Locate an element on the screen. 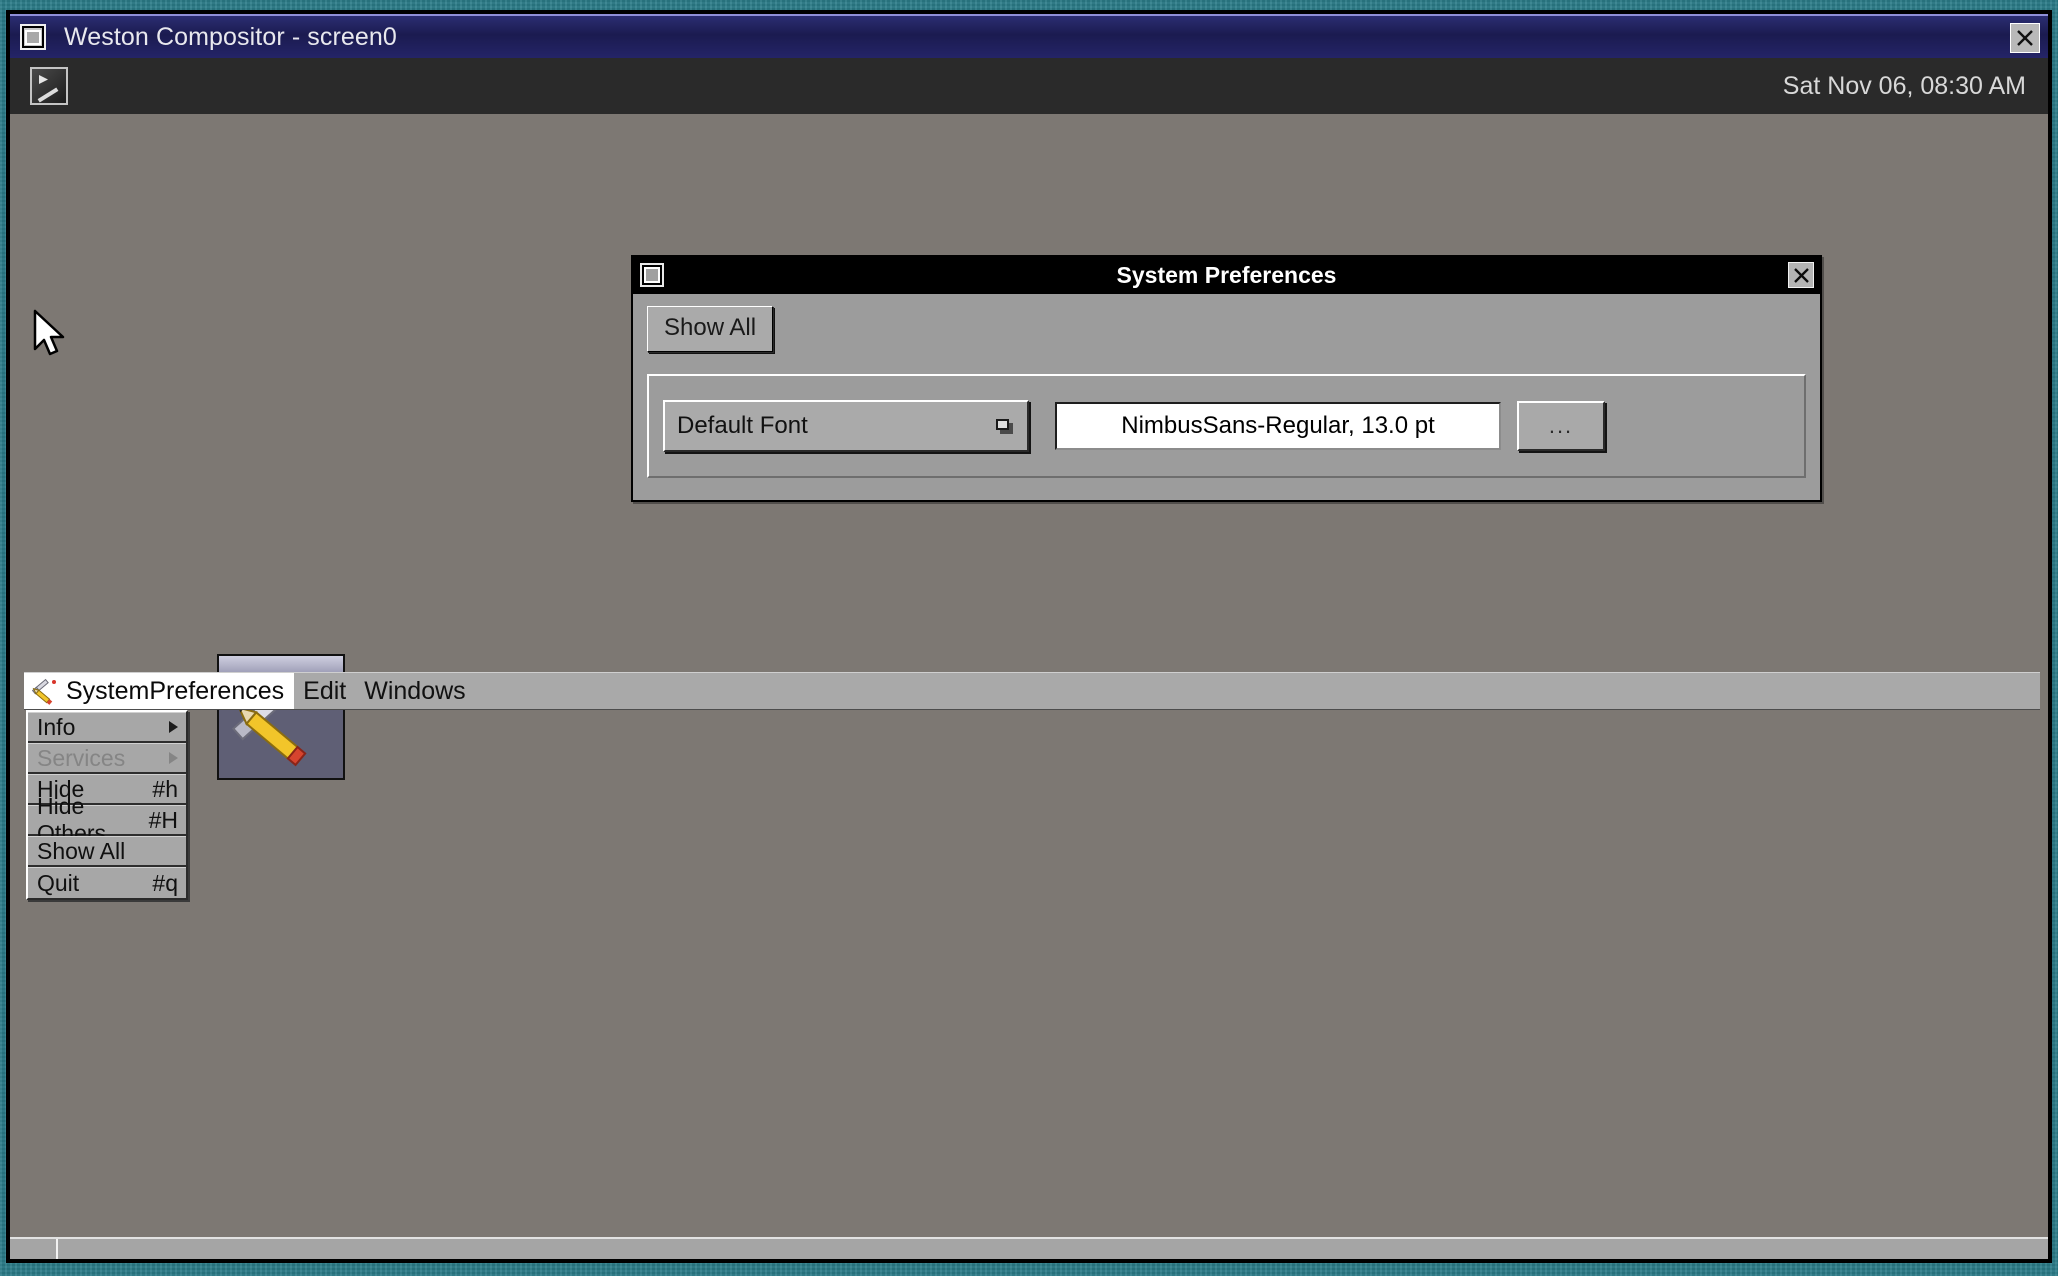 This screenshot has height=1276, width=2058. default-font-popup-label: Default Font is located at coordinates (742, 425).